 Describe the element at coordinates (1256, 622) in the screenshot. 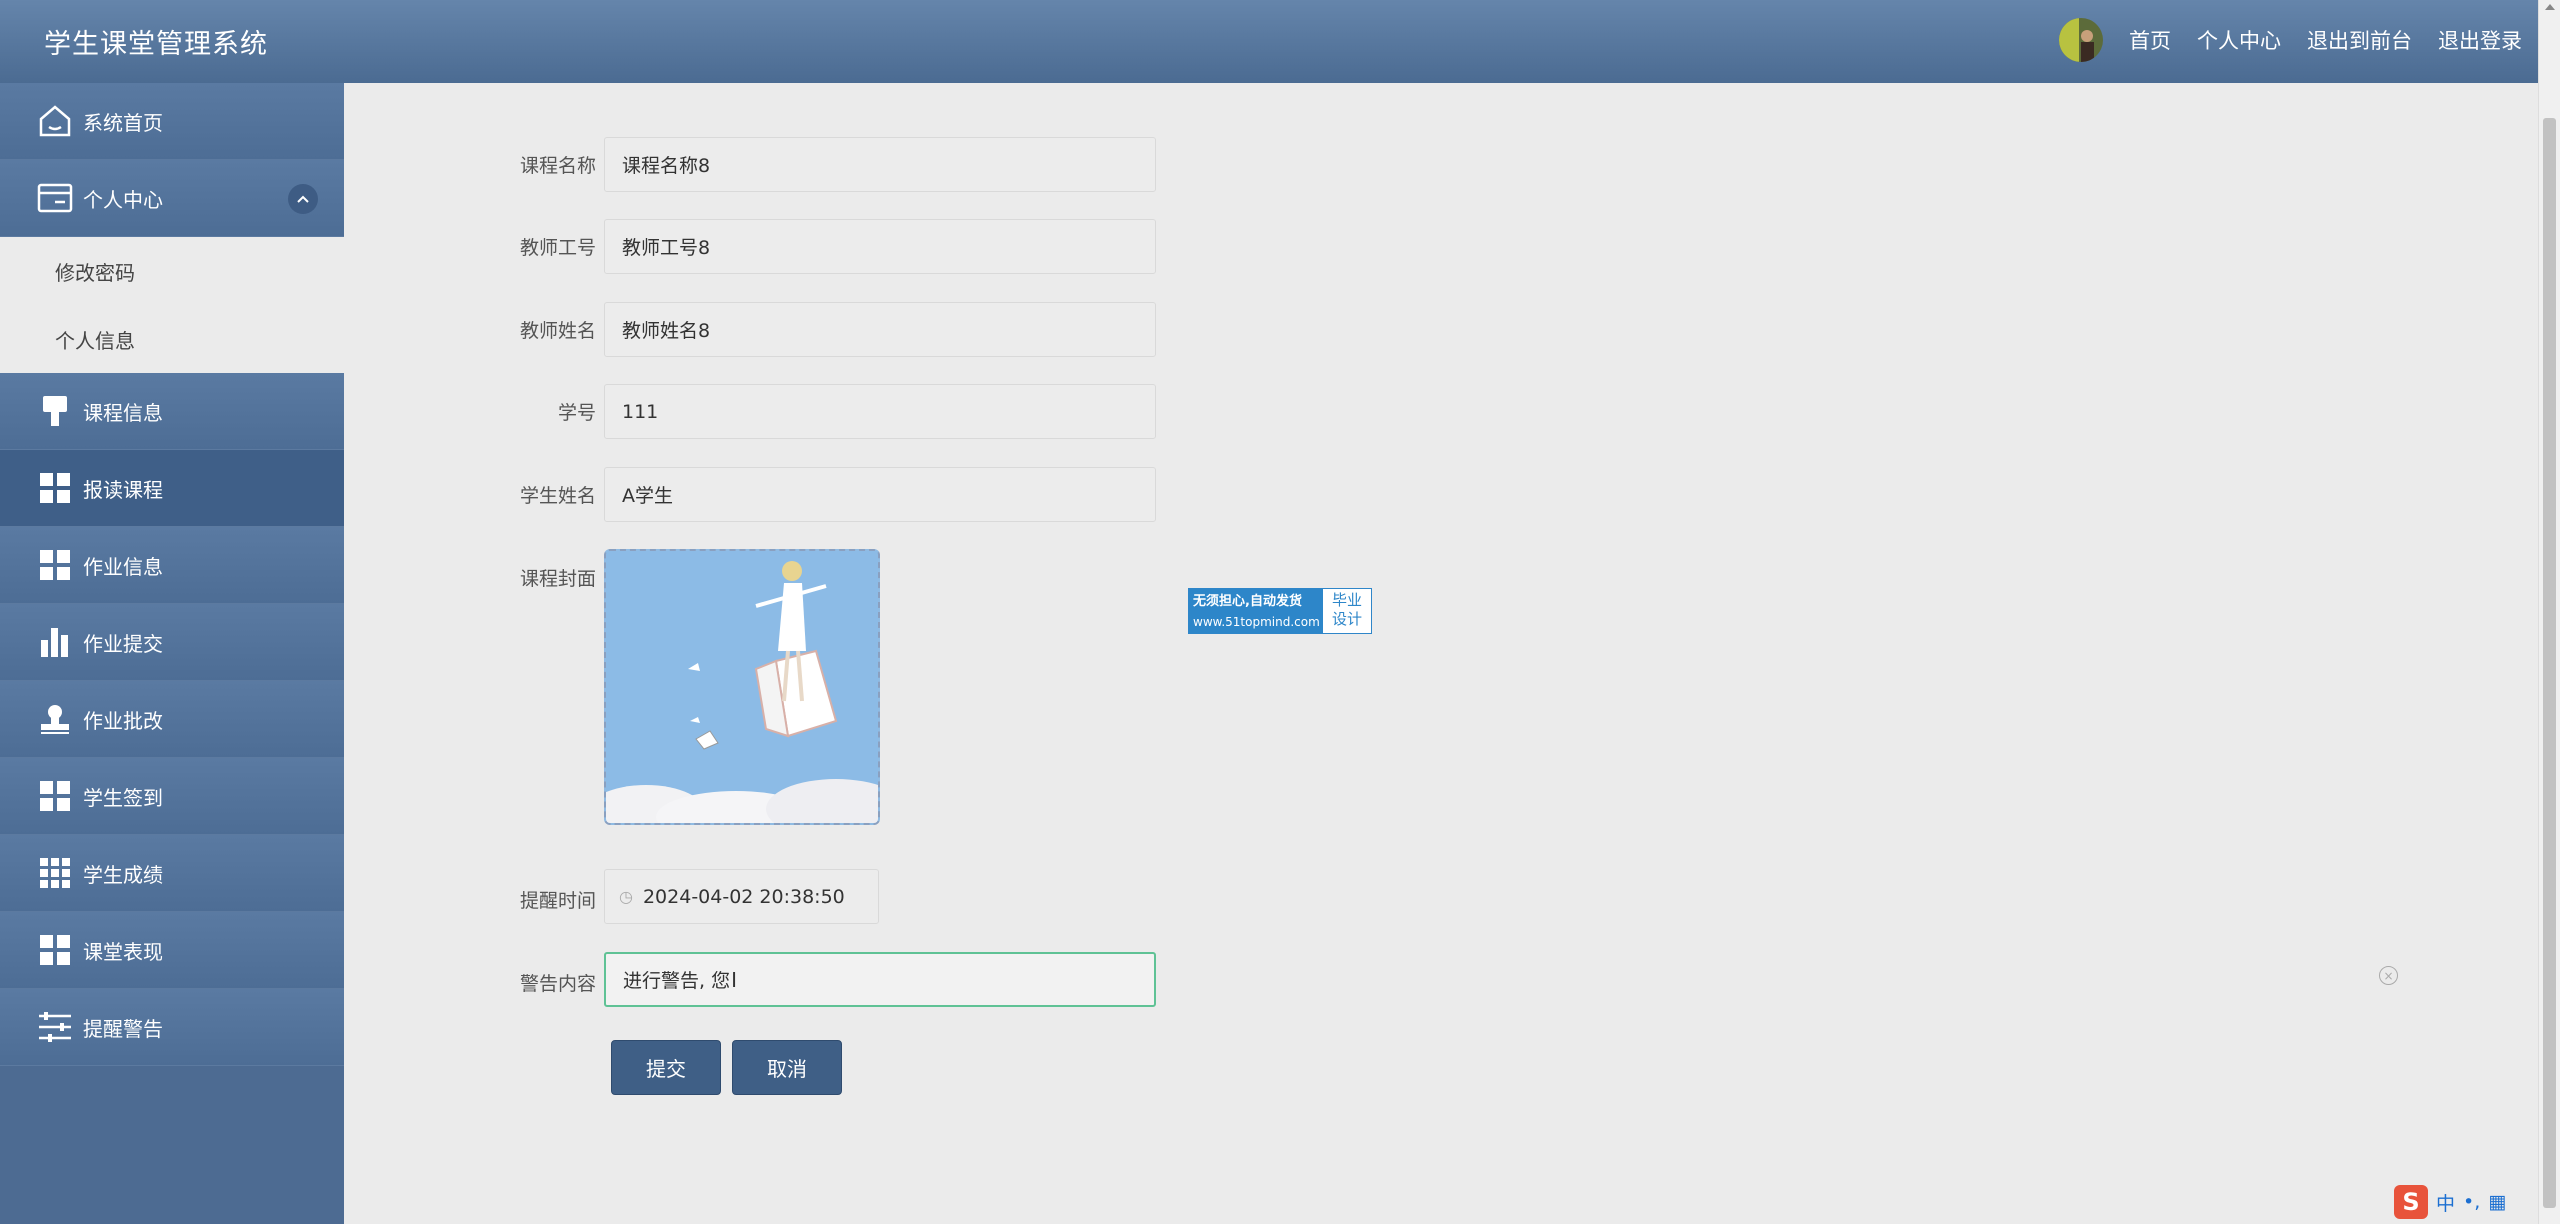

I see `watermark-line2: www.51topmind.com` at that location.